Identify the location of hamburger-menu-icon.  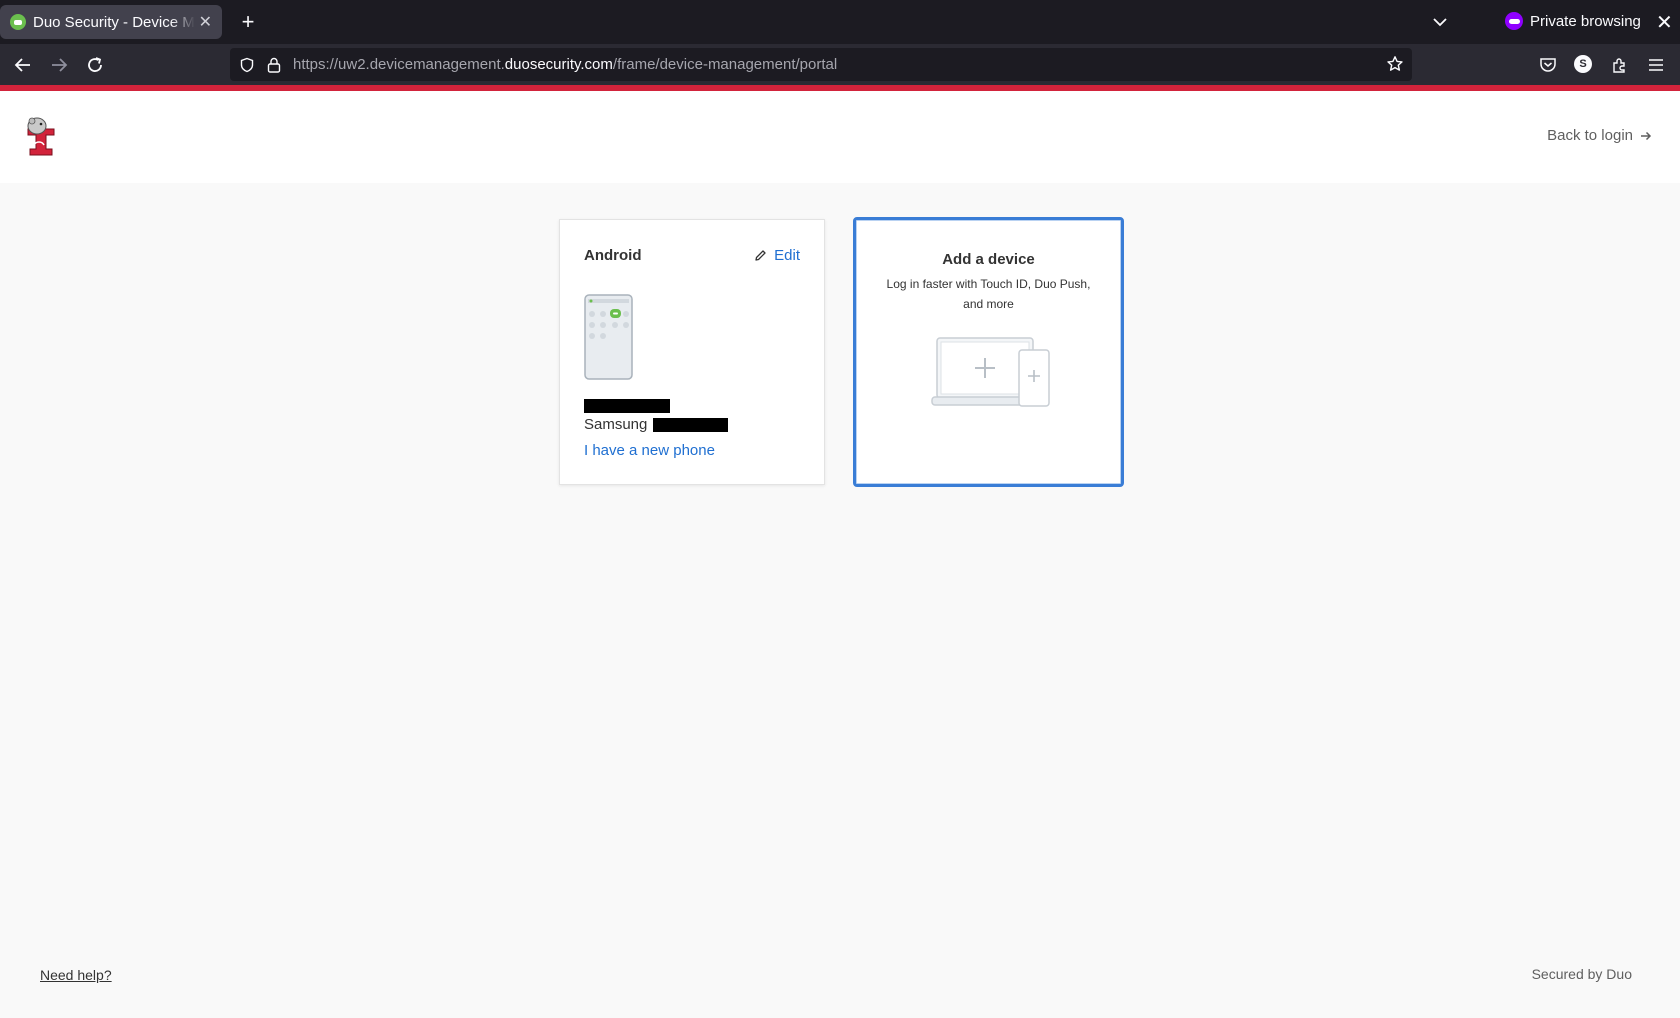
(1656, 65).